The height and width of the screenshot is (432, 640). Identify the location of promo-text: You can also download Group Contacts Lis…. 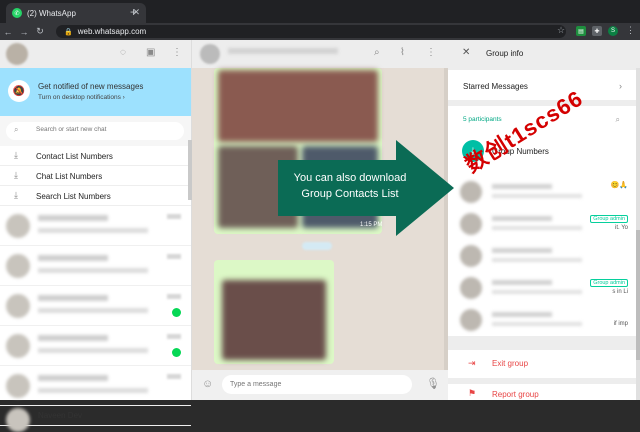
(350, 186).